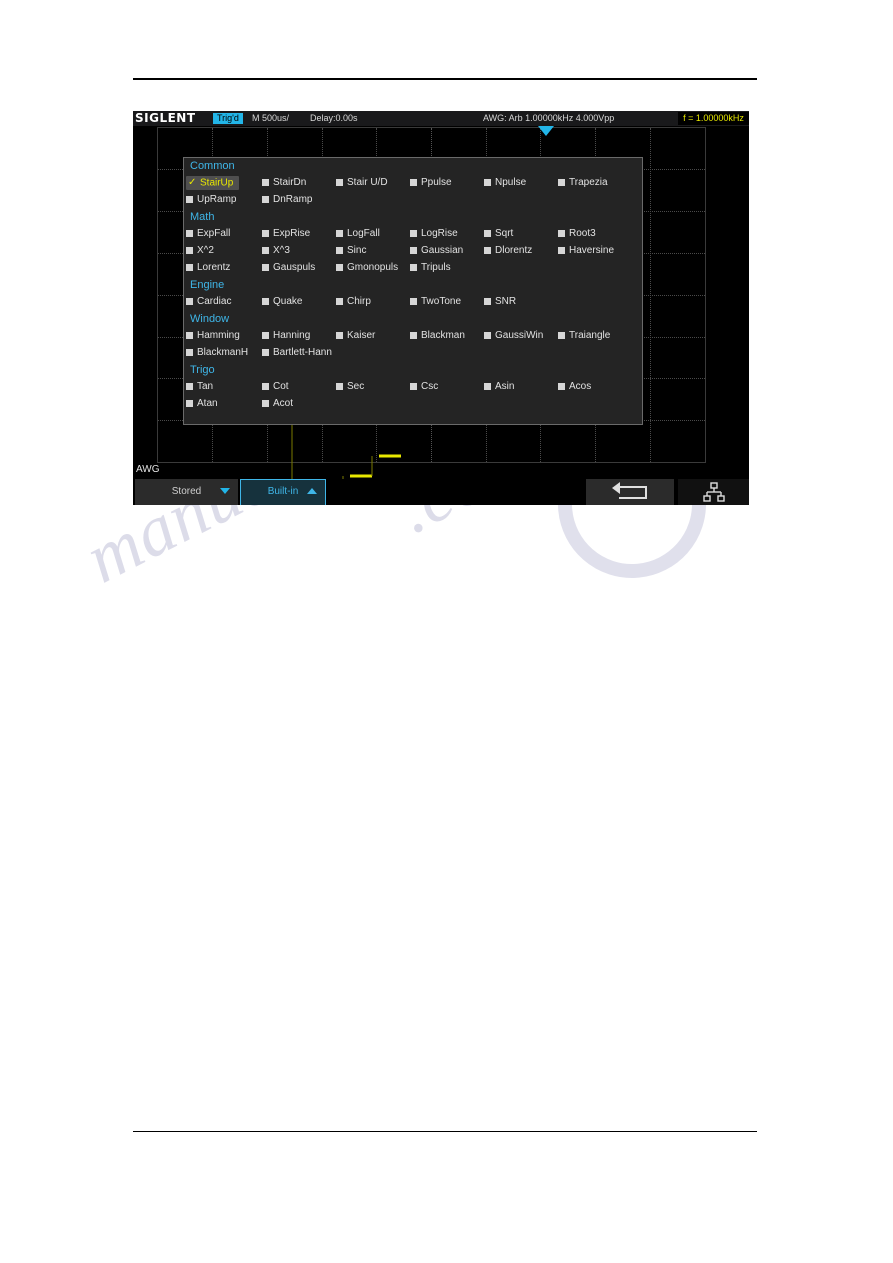 This screenshot has height=1263, width=893. I want to click on menu-item-asin: Asin, so click(499, 387).